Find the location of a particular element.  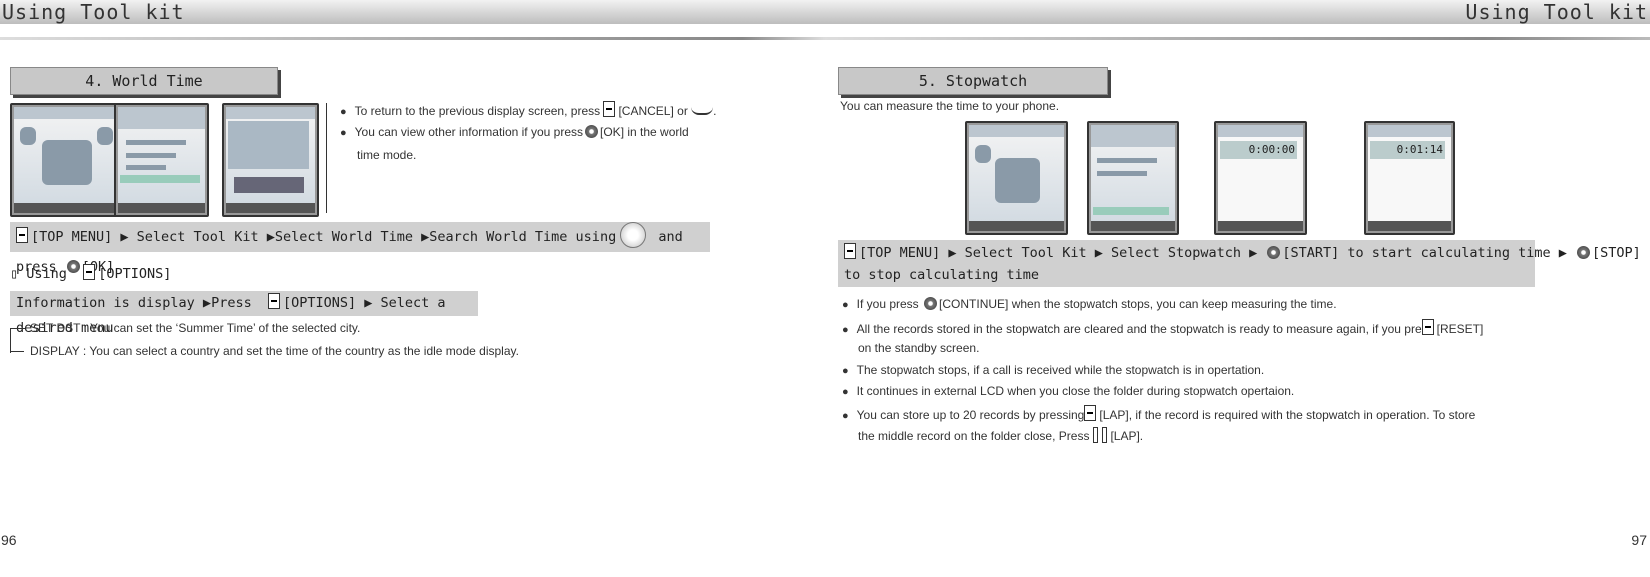

text: [OPTIONS] is located at coordinates (135, 274).